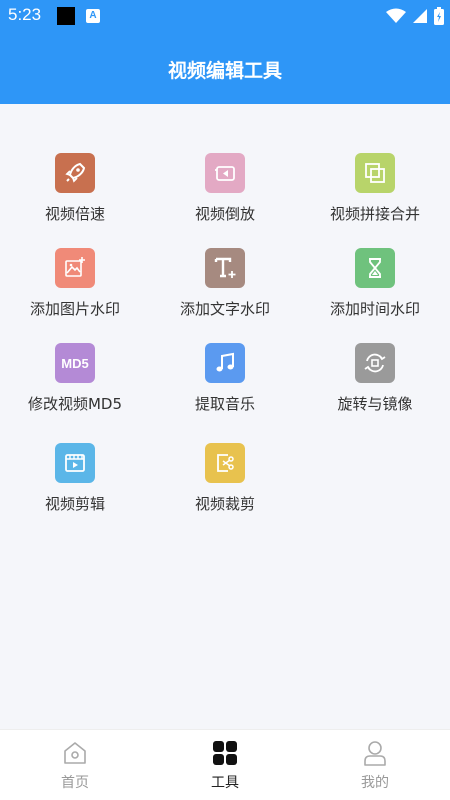 This screenshot has width=450, height=800. Describe the element at coordinates (225, 783) in the screenshot. I see `nav-label-tools: 工具` at that location.